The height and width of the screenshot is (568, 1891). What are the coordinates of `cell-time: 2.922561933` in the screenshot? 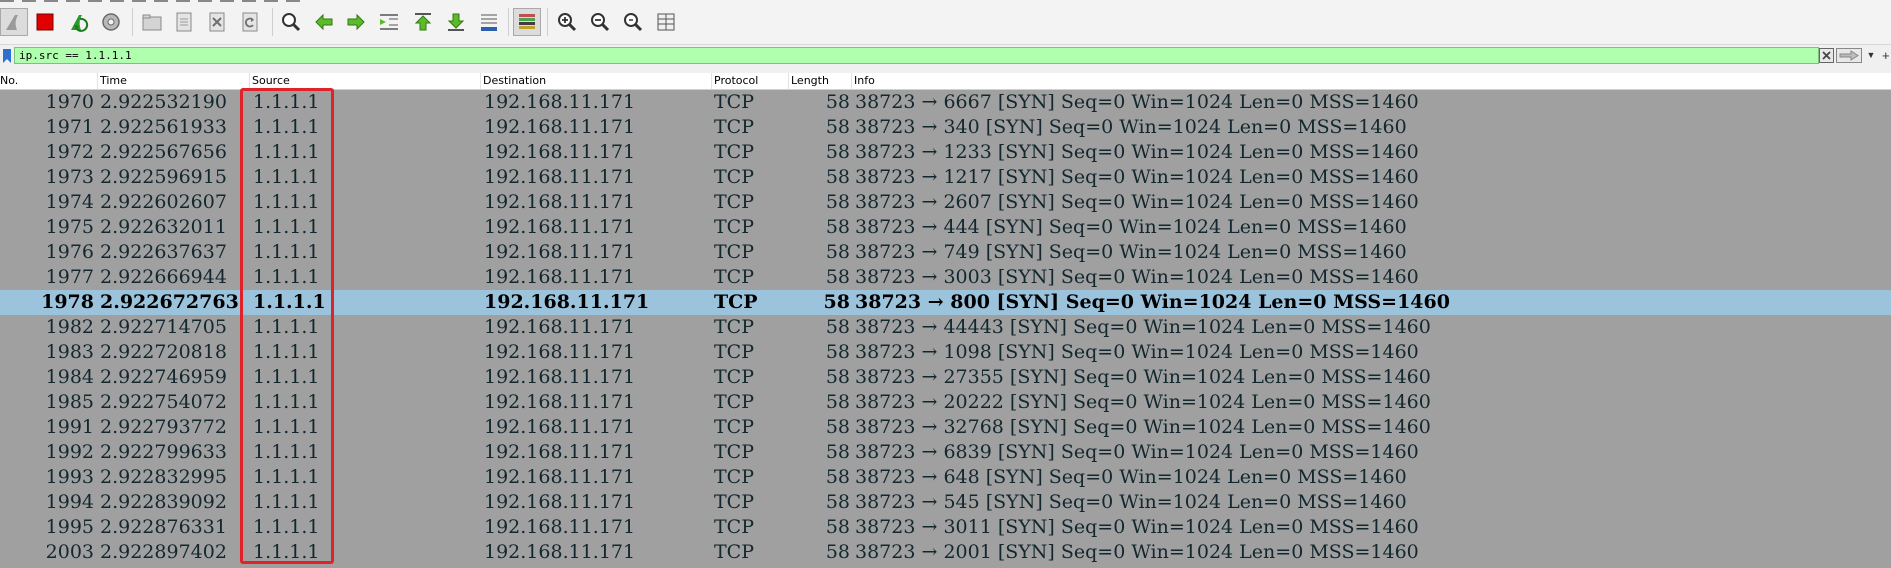 It's located at (163, 127).